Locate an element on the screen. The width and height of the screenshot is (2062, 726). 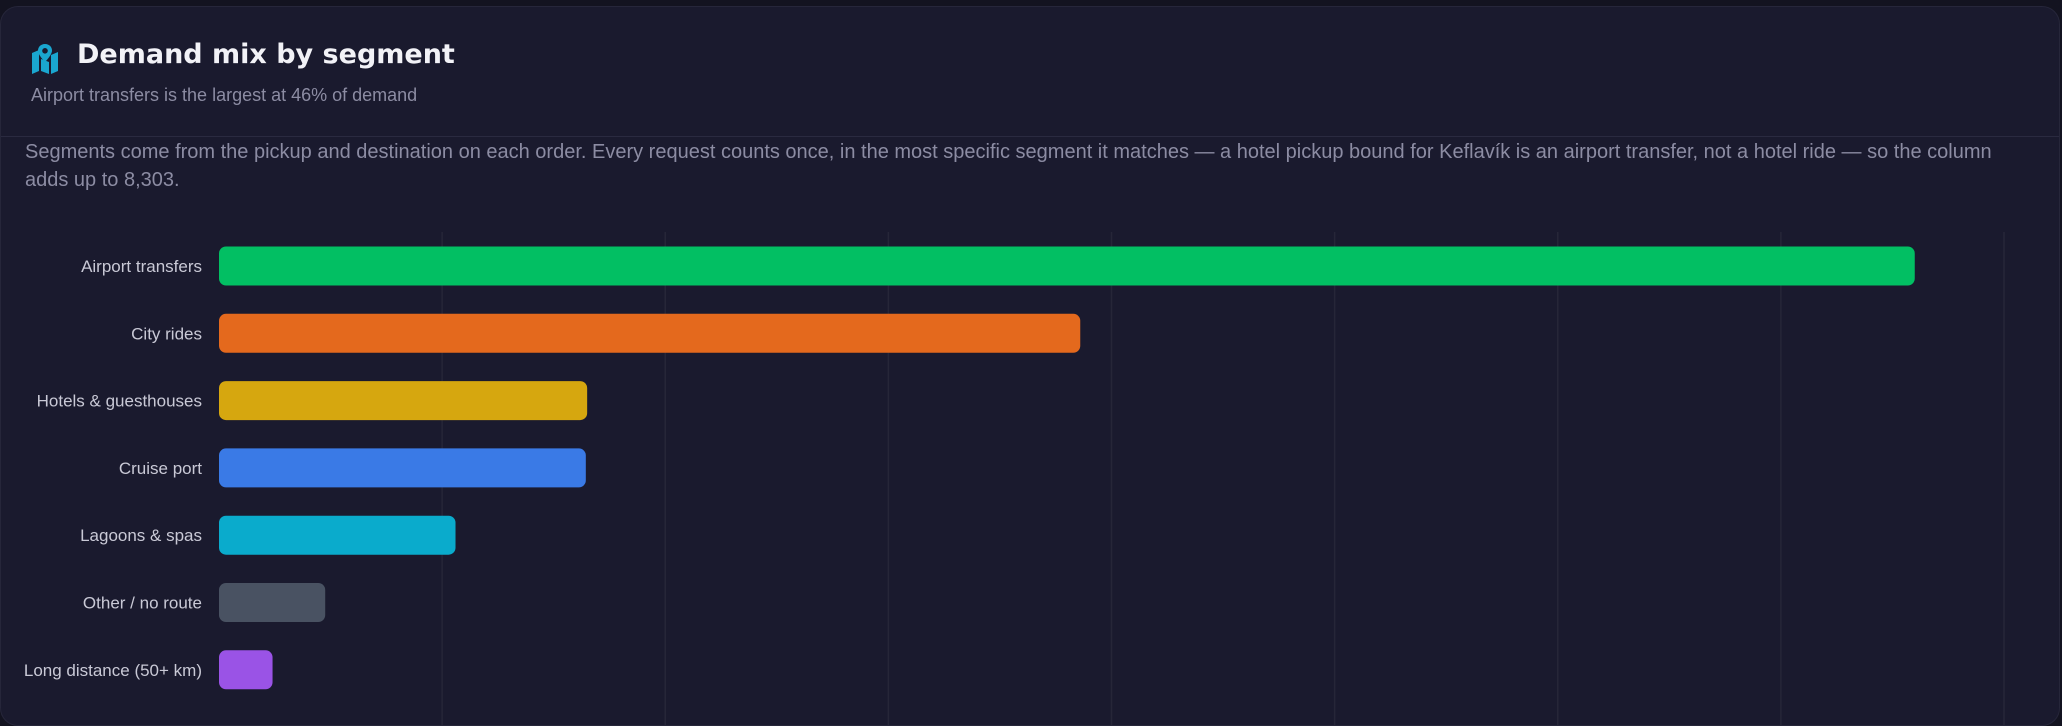
category-label: Hotels & guesthouses is located at coordinates (119, 401).